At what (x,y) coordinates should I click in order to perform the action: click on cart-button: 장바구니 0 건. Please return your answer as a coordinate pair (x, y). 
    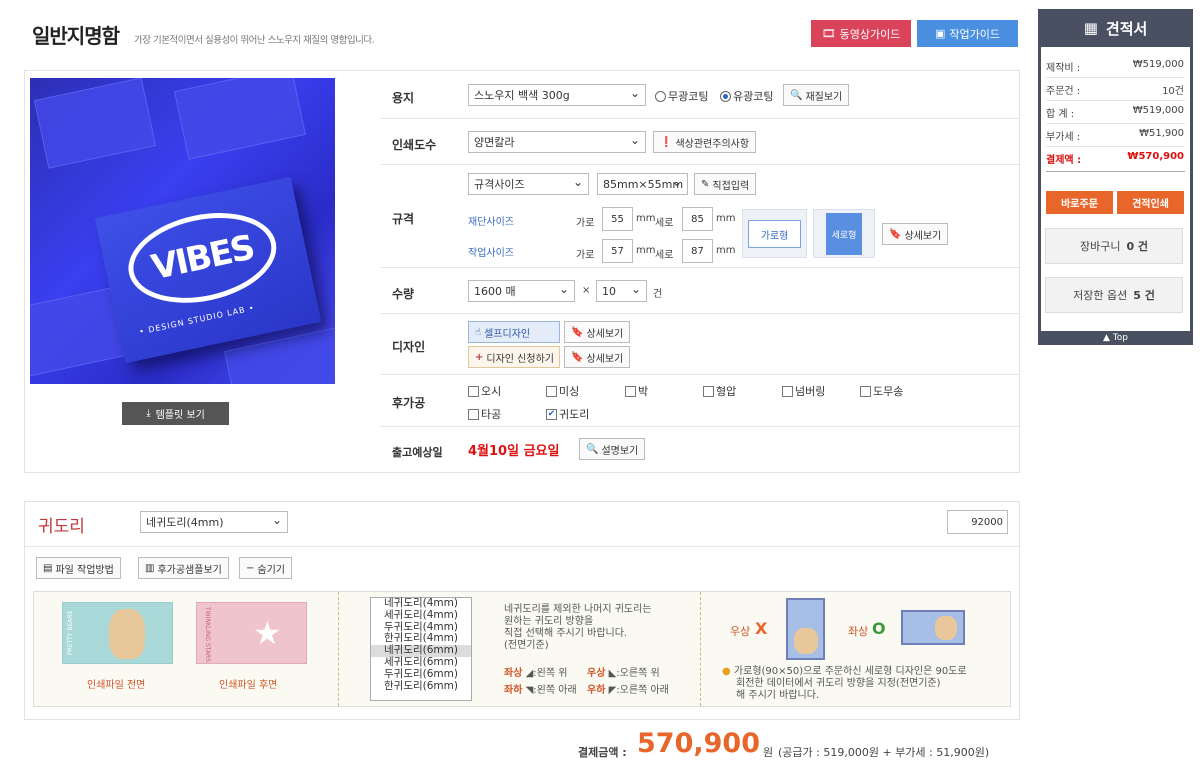
    Looking at the image, I should click on (1114, 246).